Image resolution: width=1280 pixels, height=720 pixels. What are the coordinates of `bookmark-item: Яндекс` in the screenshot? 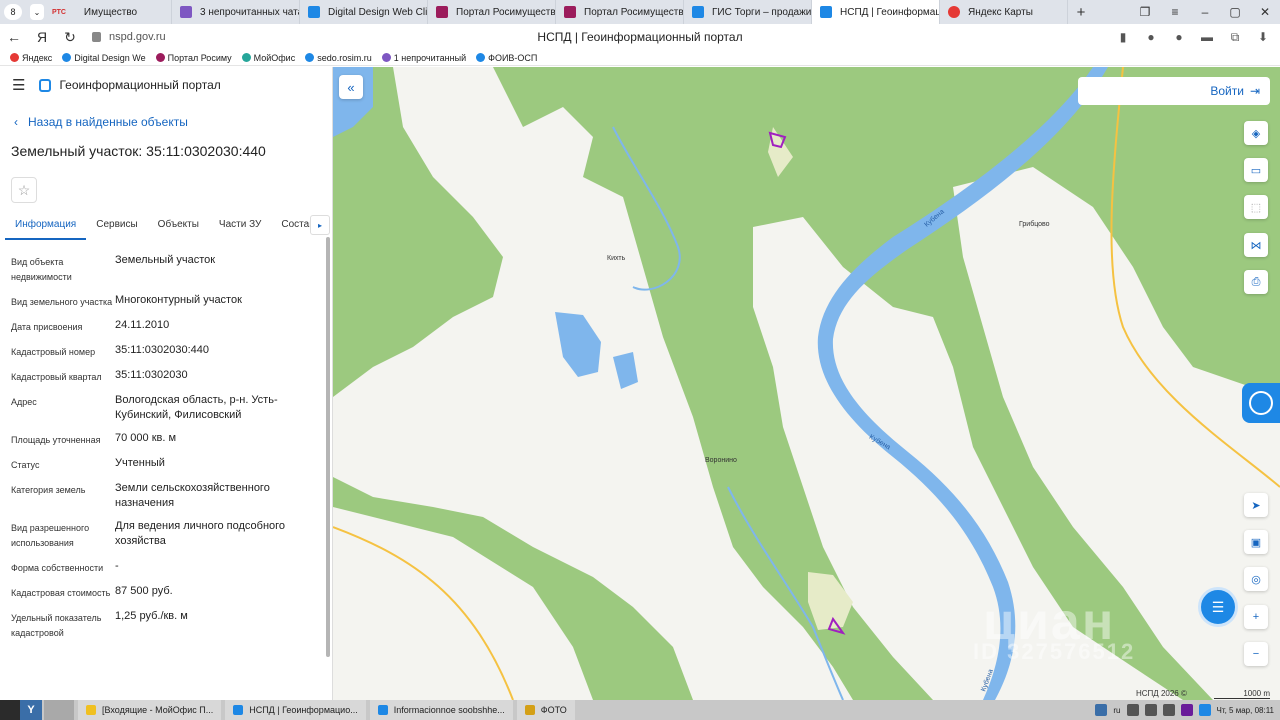 It's located at (31, 58).